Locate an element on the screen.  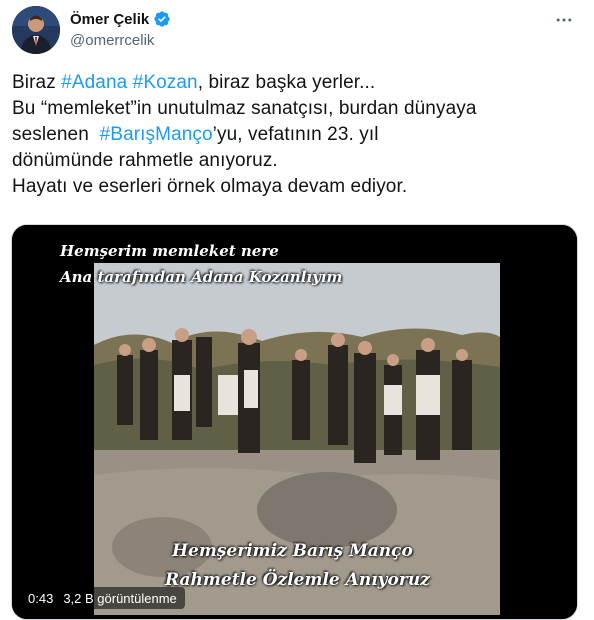
verified-badge-icon is located at coordinates (162, 19).